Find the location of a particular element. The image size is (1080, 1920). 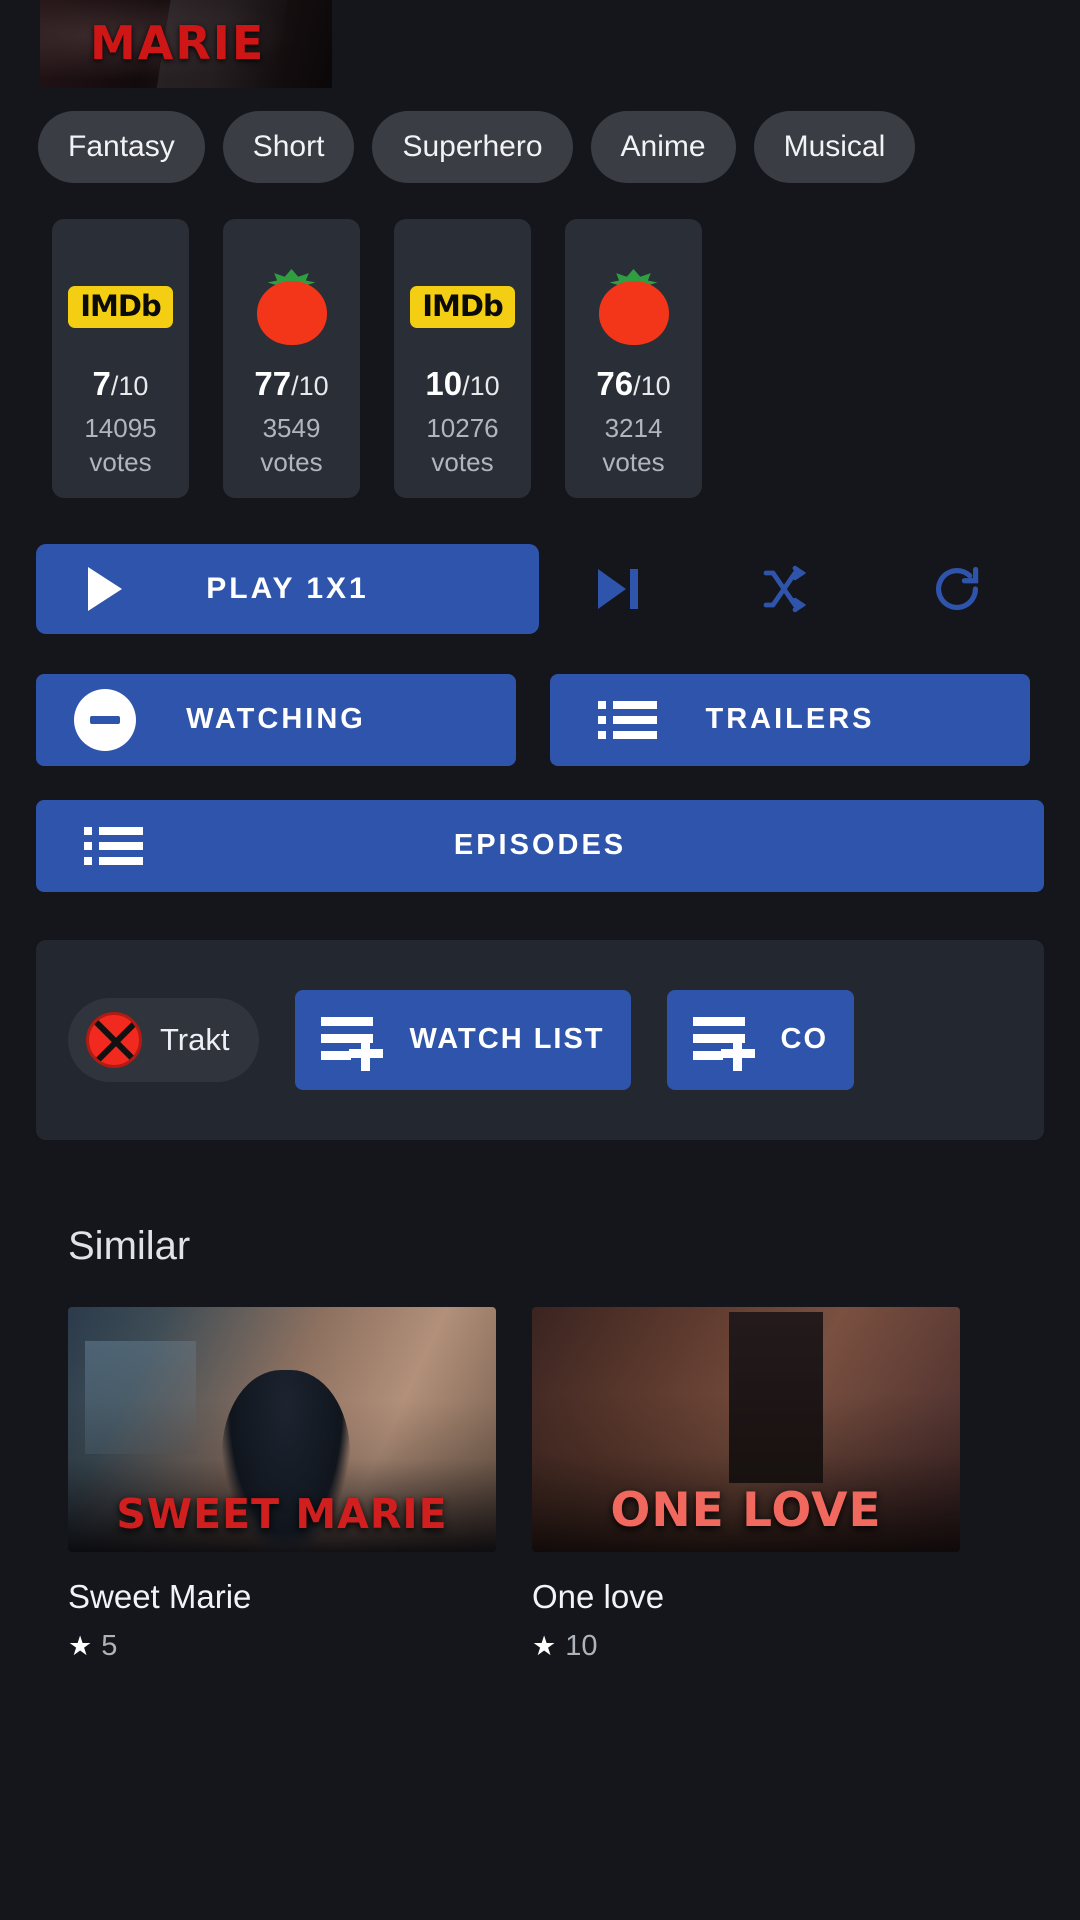

genre-chip-label: Short is located at coordinates (288, 146).